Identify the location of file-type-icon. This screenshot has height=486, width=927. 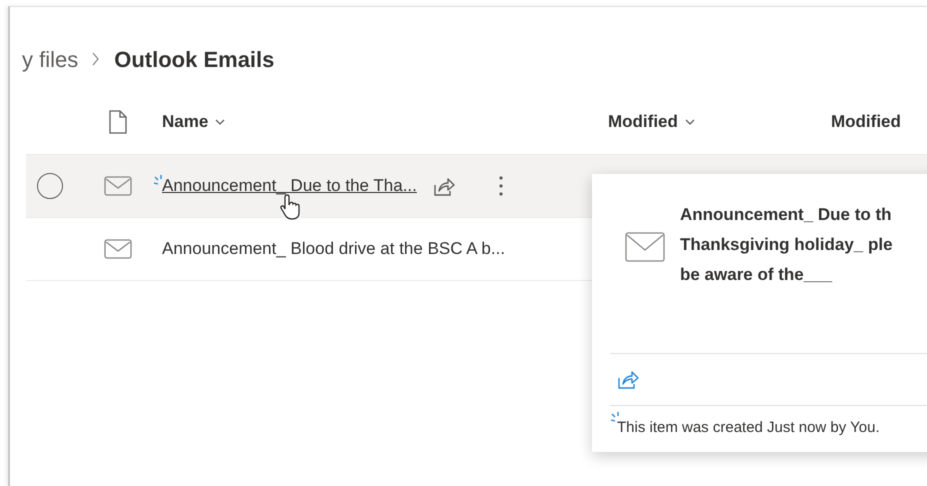
(118, 122).